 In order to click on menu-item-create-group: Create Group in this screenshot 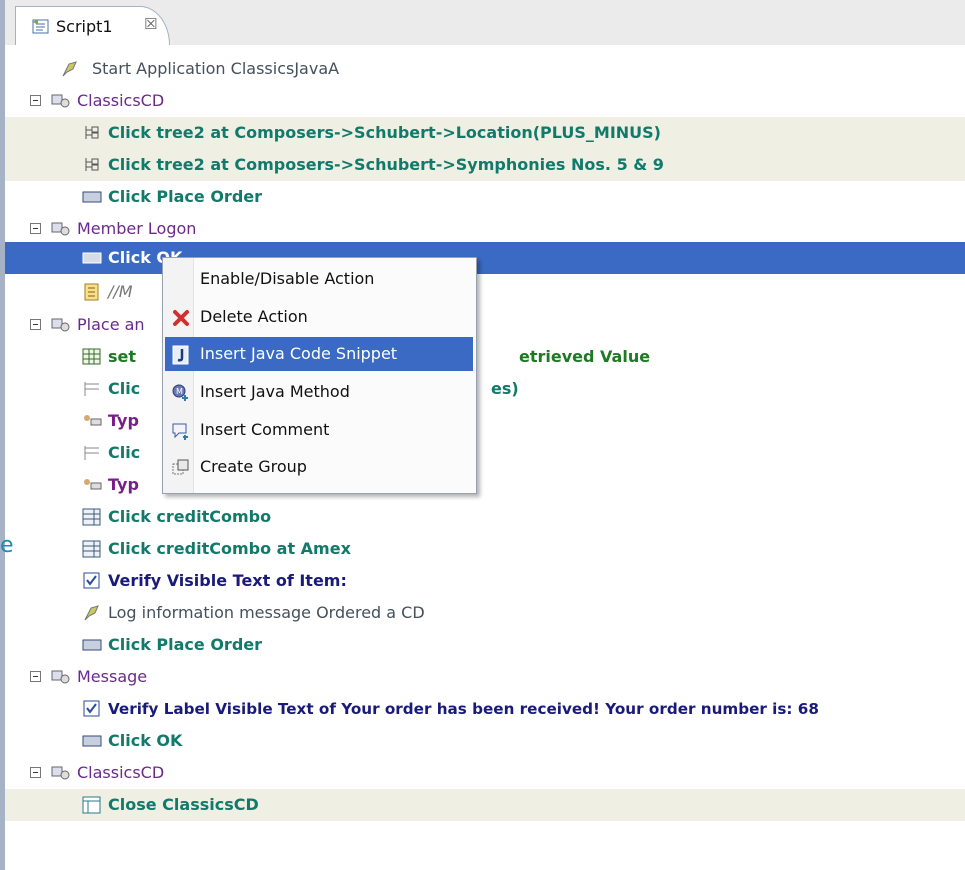, I will do `click(319, 467)`.